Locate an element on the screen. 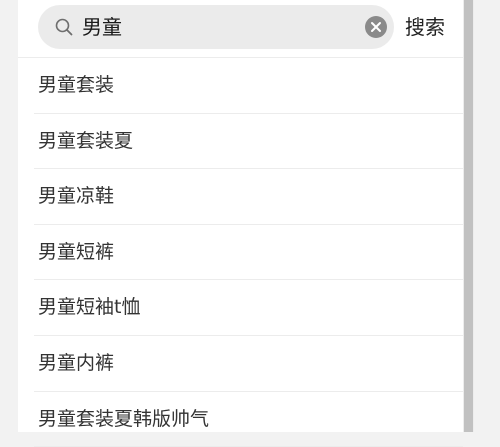 The height and width of the screenshot is (447, 500). suggestion-label: 男童内裤 is located at coordinates (76, 362).